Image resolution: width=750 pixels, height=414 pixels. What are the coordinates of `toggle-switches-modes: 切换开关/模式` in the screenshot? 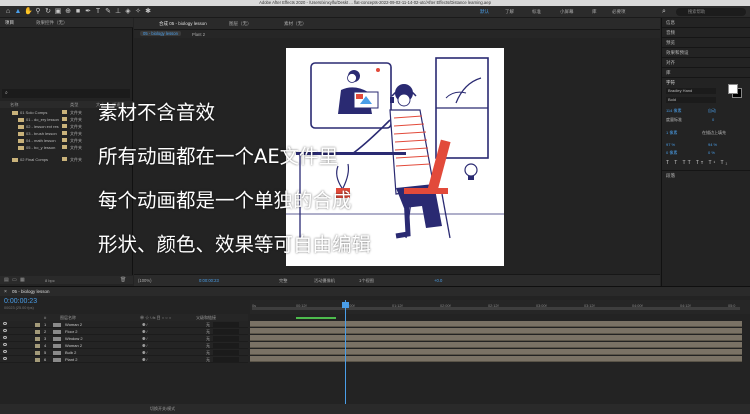 It's located at (162, 409).